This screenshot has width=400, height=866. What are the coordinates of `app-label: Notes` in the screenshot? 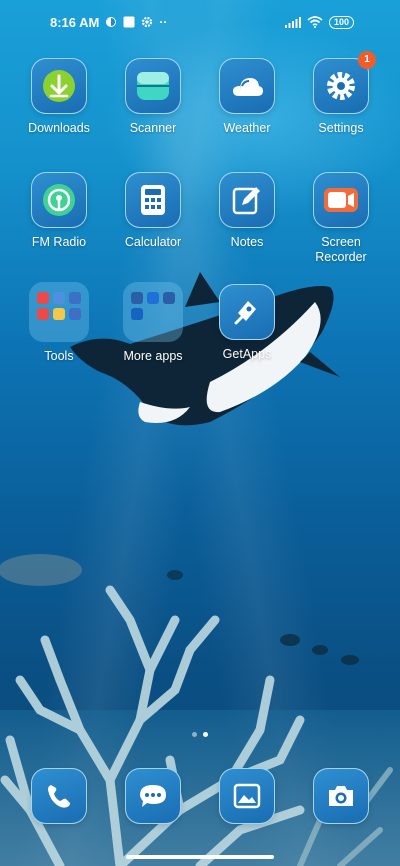 It's located at (247, 242).